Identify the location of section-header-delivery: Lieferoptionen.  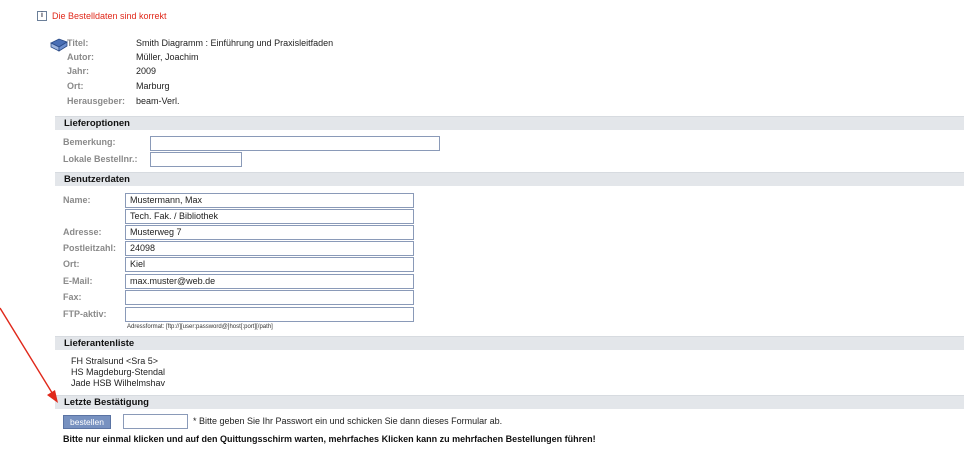
(509, 123).